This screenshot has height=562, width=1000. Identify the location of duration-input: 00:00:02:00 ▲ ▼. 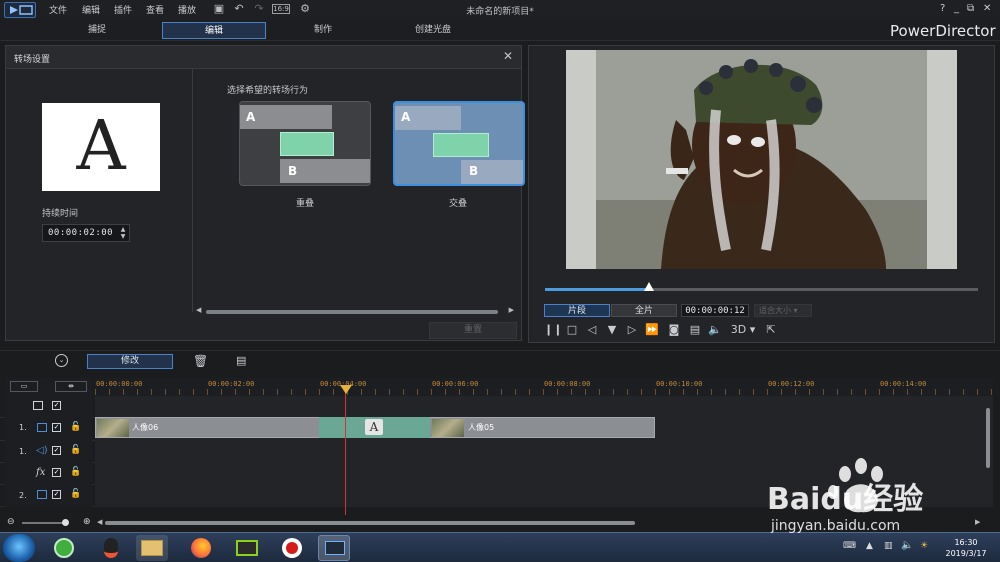
(86, 233).